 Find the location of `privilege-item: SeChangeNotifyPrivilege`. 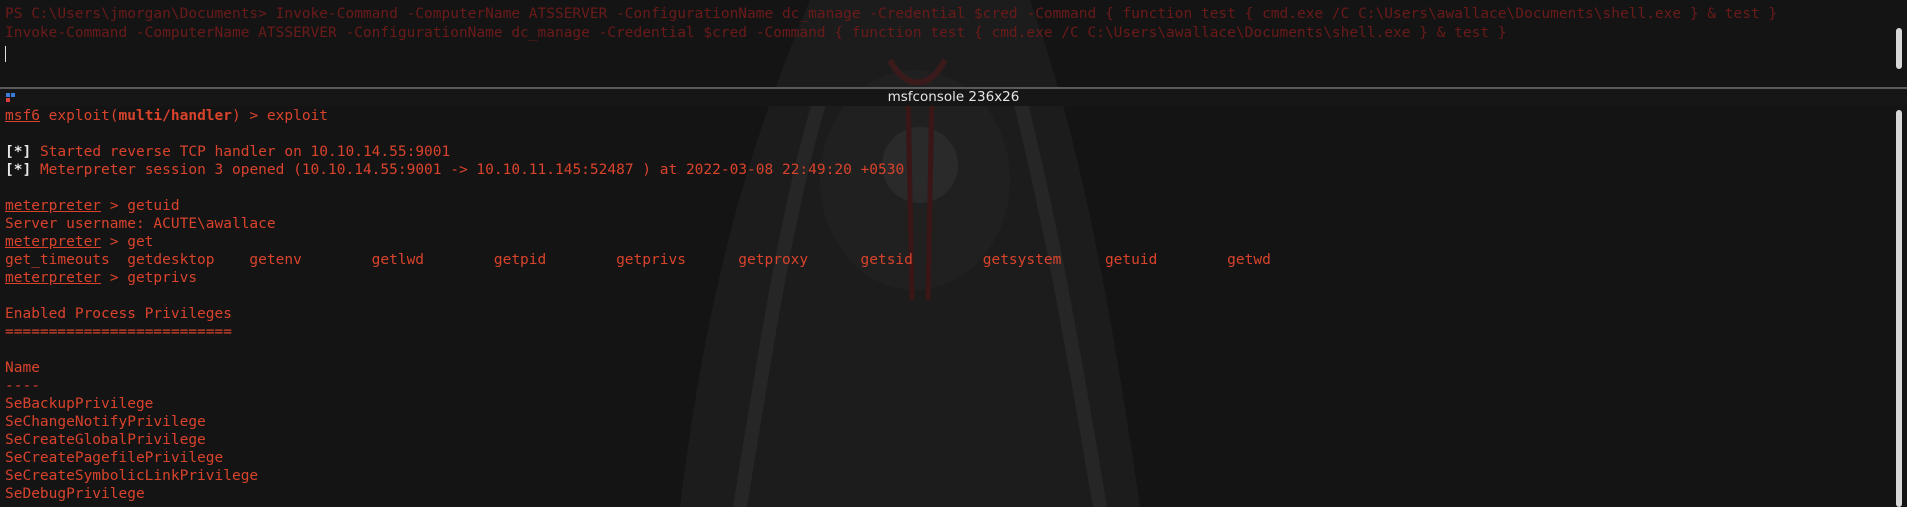

privilege-item: SeChangeNotifyPrivilege is located at coordinates (105, 422).